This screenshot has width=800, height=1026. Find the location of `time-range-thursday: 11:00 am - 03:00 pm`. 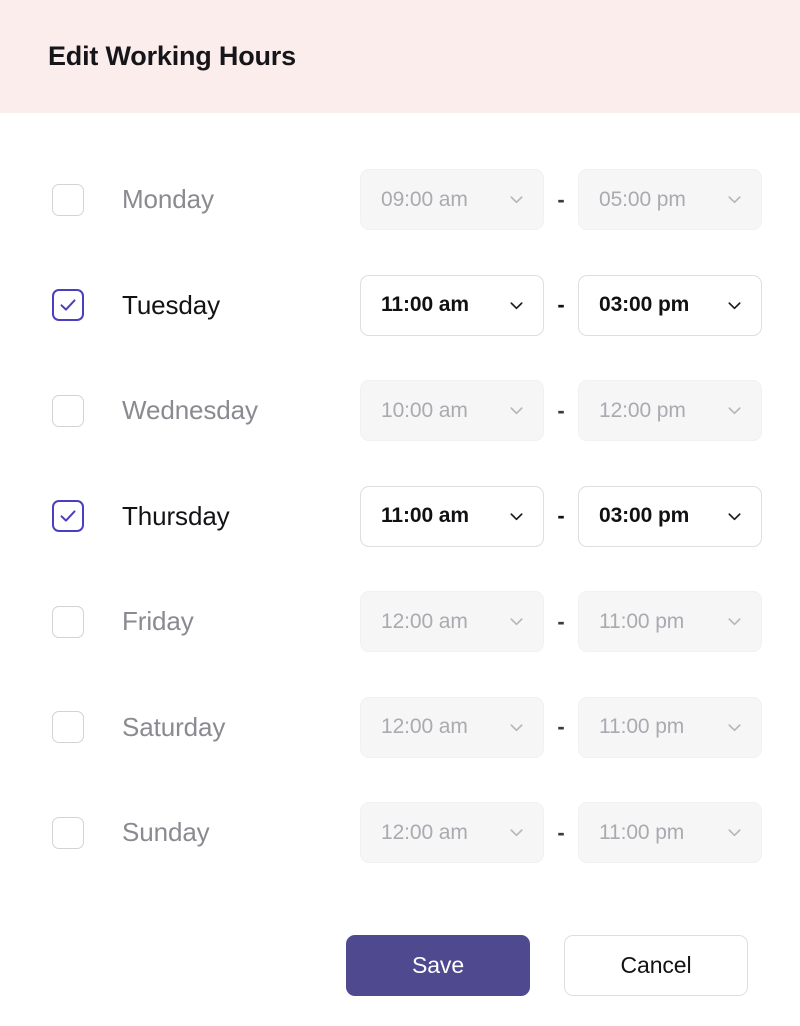

time-range-thursday: 11:00 am - 03:00 pm is located at coordinates (561, 516).